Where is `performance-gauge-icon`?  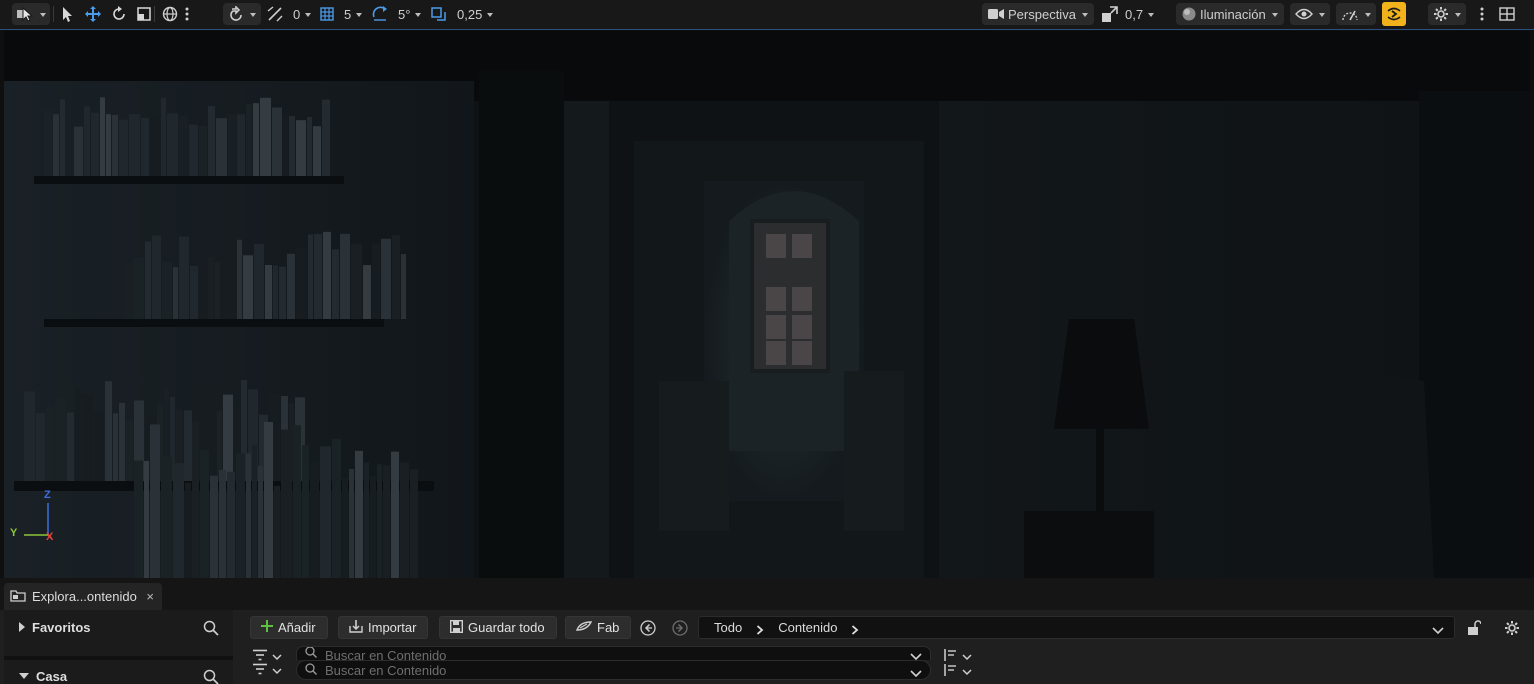
performance-gauge-icon is located at coordinates (1350, 14).